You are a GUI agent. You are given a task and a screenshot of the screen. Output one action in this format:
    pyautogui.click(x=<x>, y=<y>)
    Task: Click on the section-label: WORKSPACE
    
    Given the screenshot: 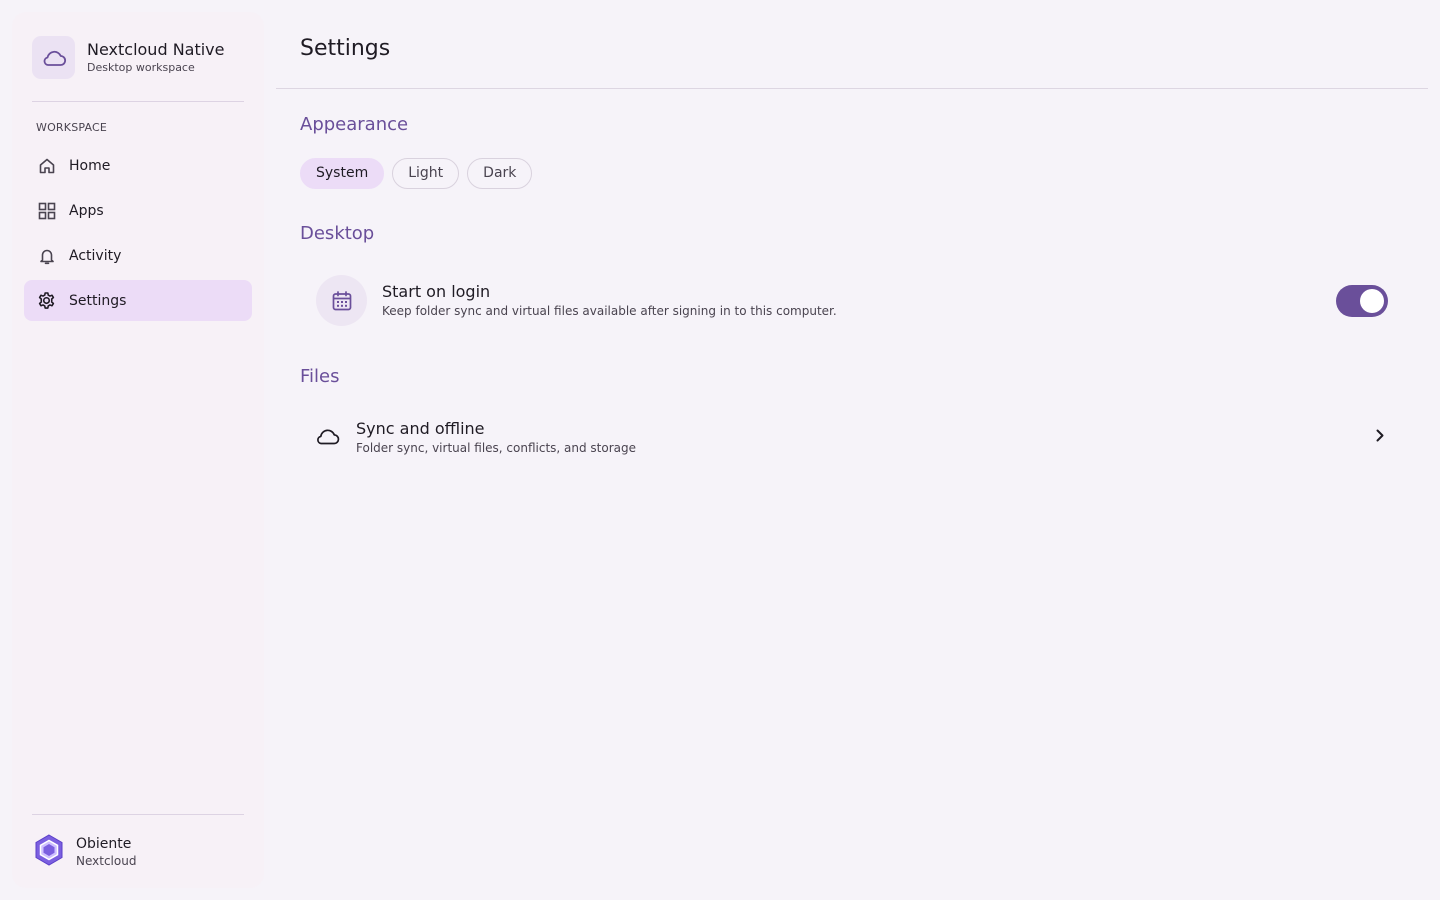 What is the action you would take?
    pyautogui.click(x=72, y=127)
    